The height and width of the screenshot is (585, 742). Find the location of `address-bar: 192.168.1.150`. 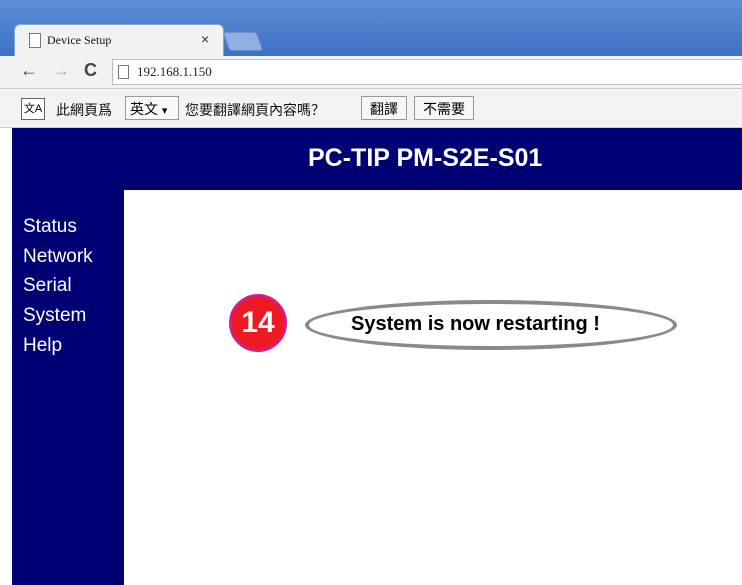

address-bar: 192.168.1.150 is located at coordinates (427, 72).